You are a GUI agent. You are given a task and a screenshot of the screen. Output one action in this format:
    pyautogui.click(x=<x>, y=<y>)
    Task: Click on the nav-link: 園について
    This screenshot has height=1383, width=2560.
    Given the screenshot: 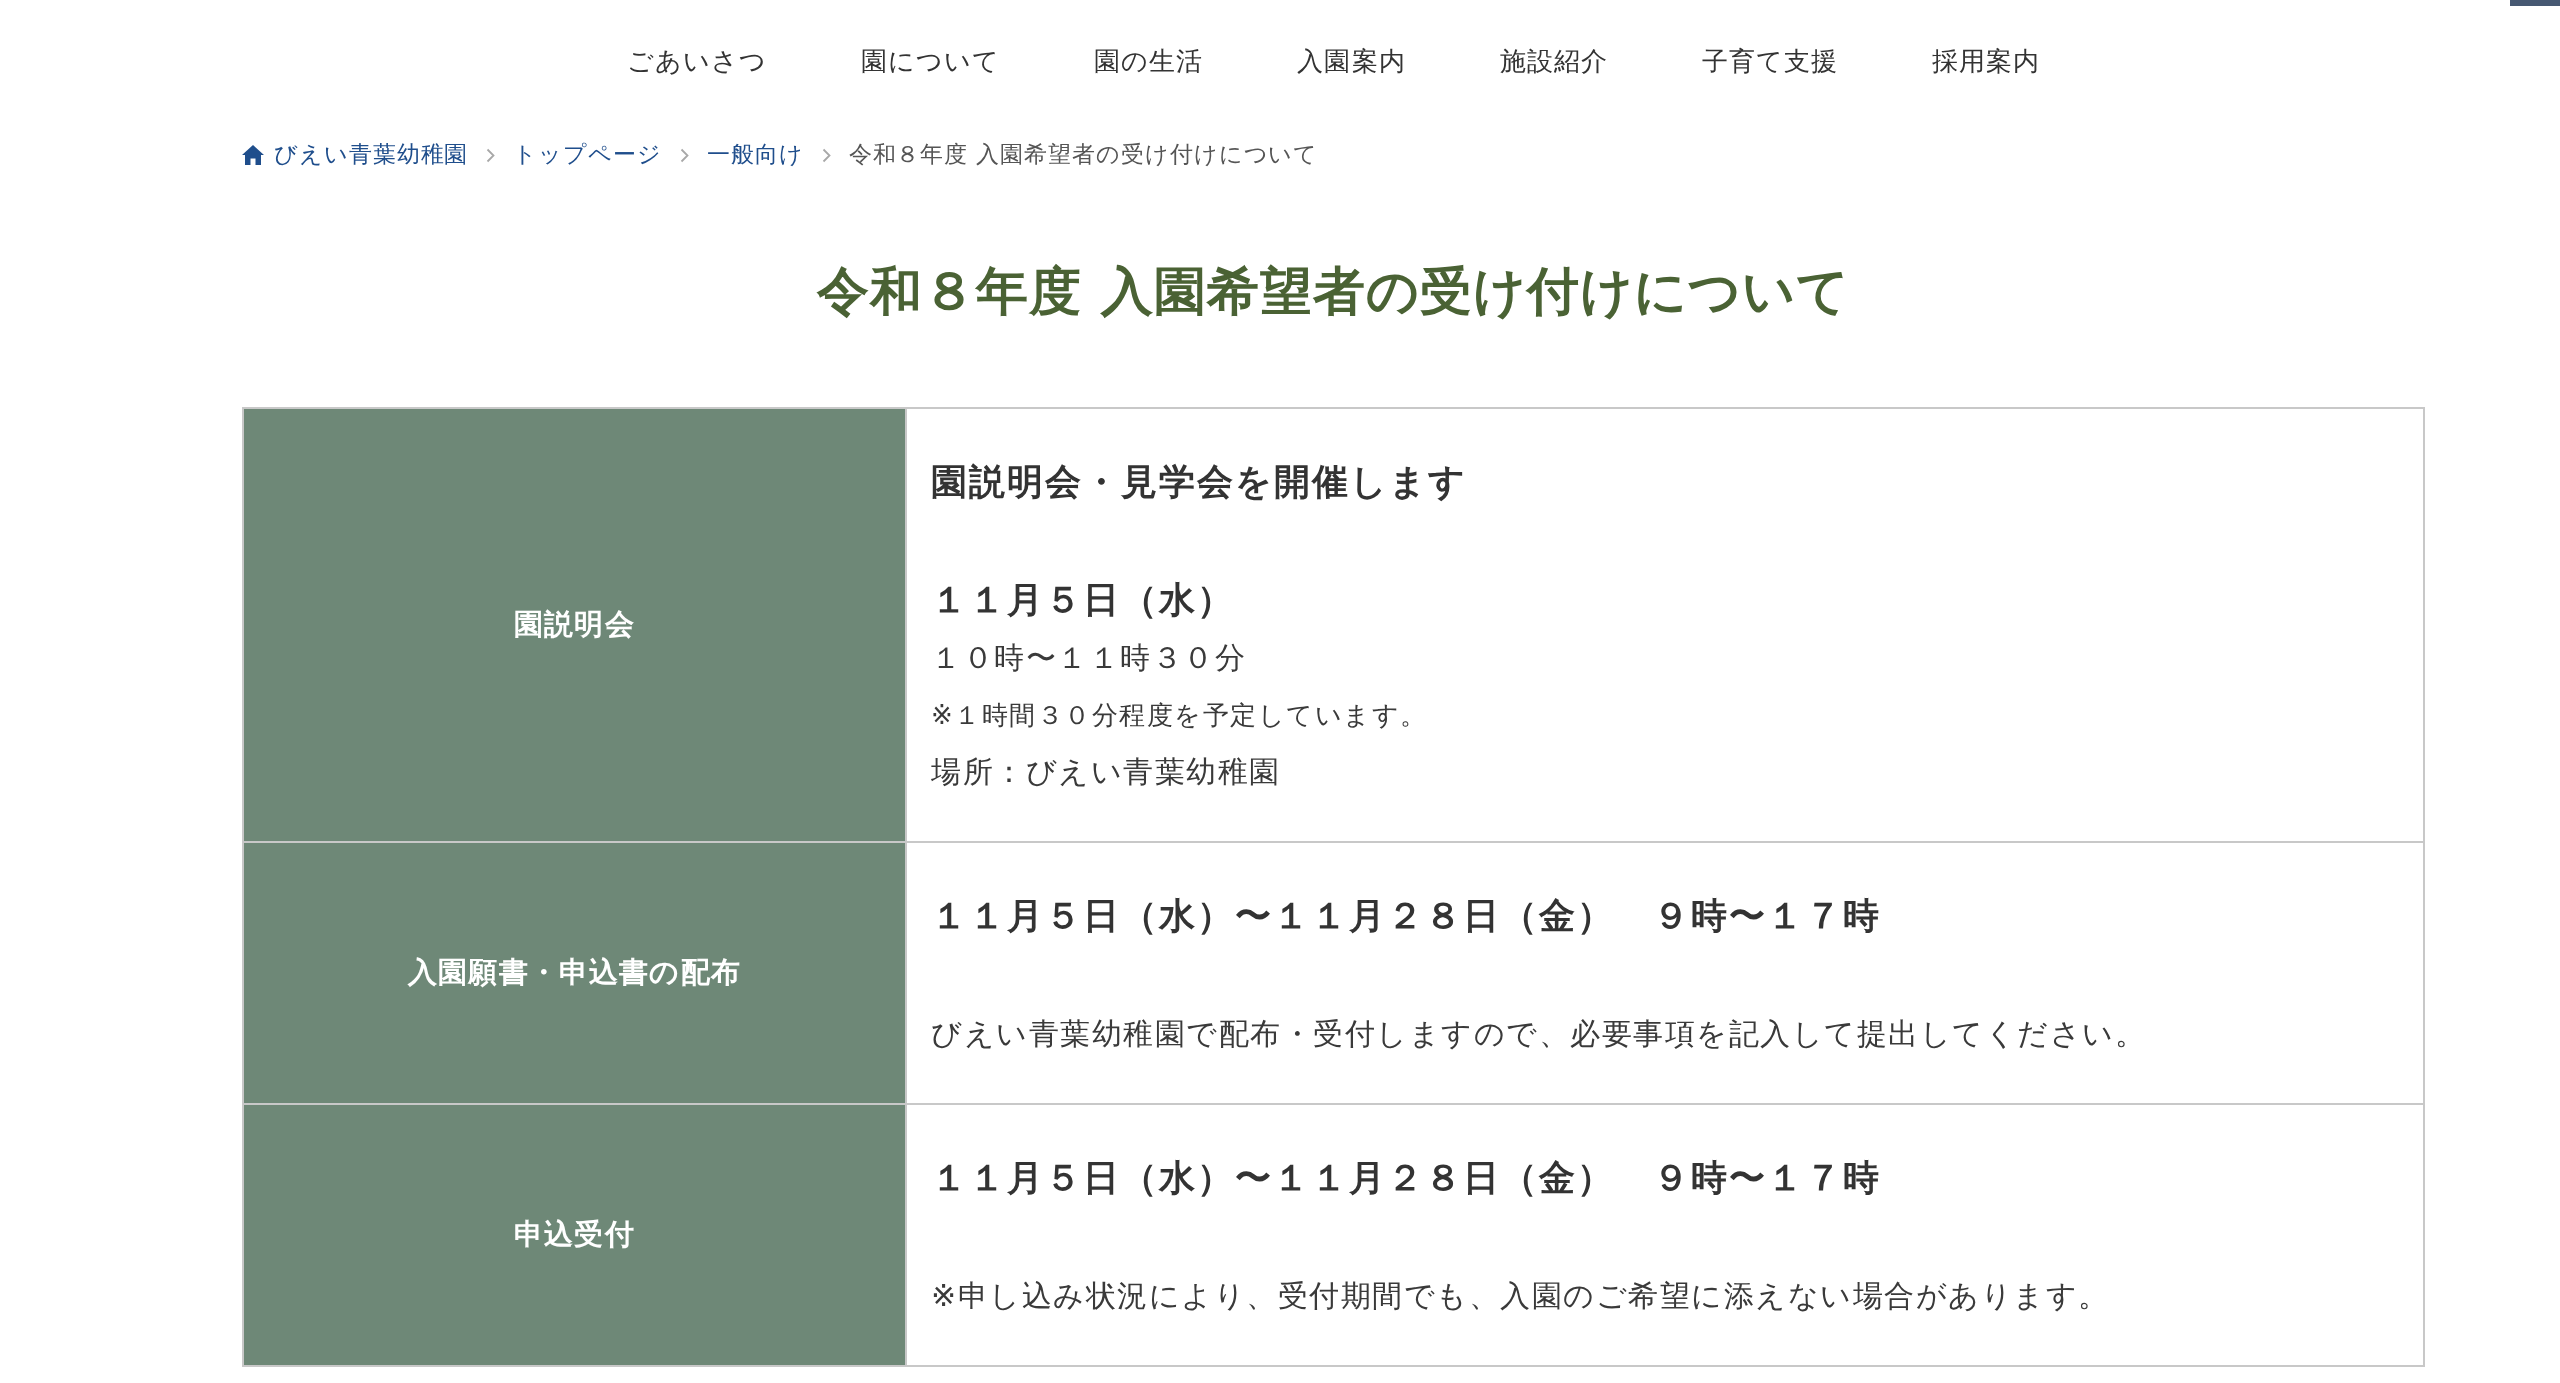 What is the action you would take?
    pyautogui.click(x=931, y=62)
    